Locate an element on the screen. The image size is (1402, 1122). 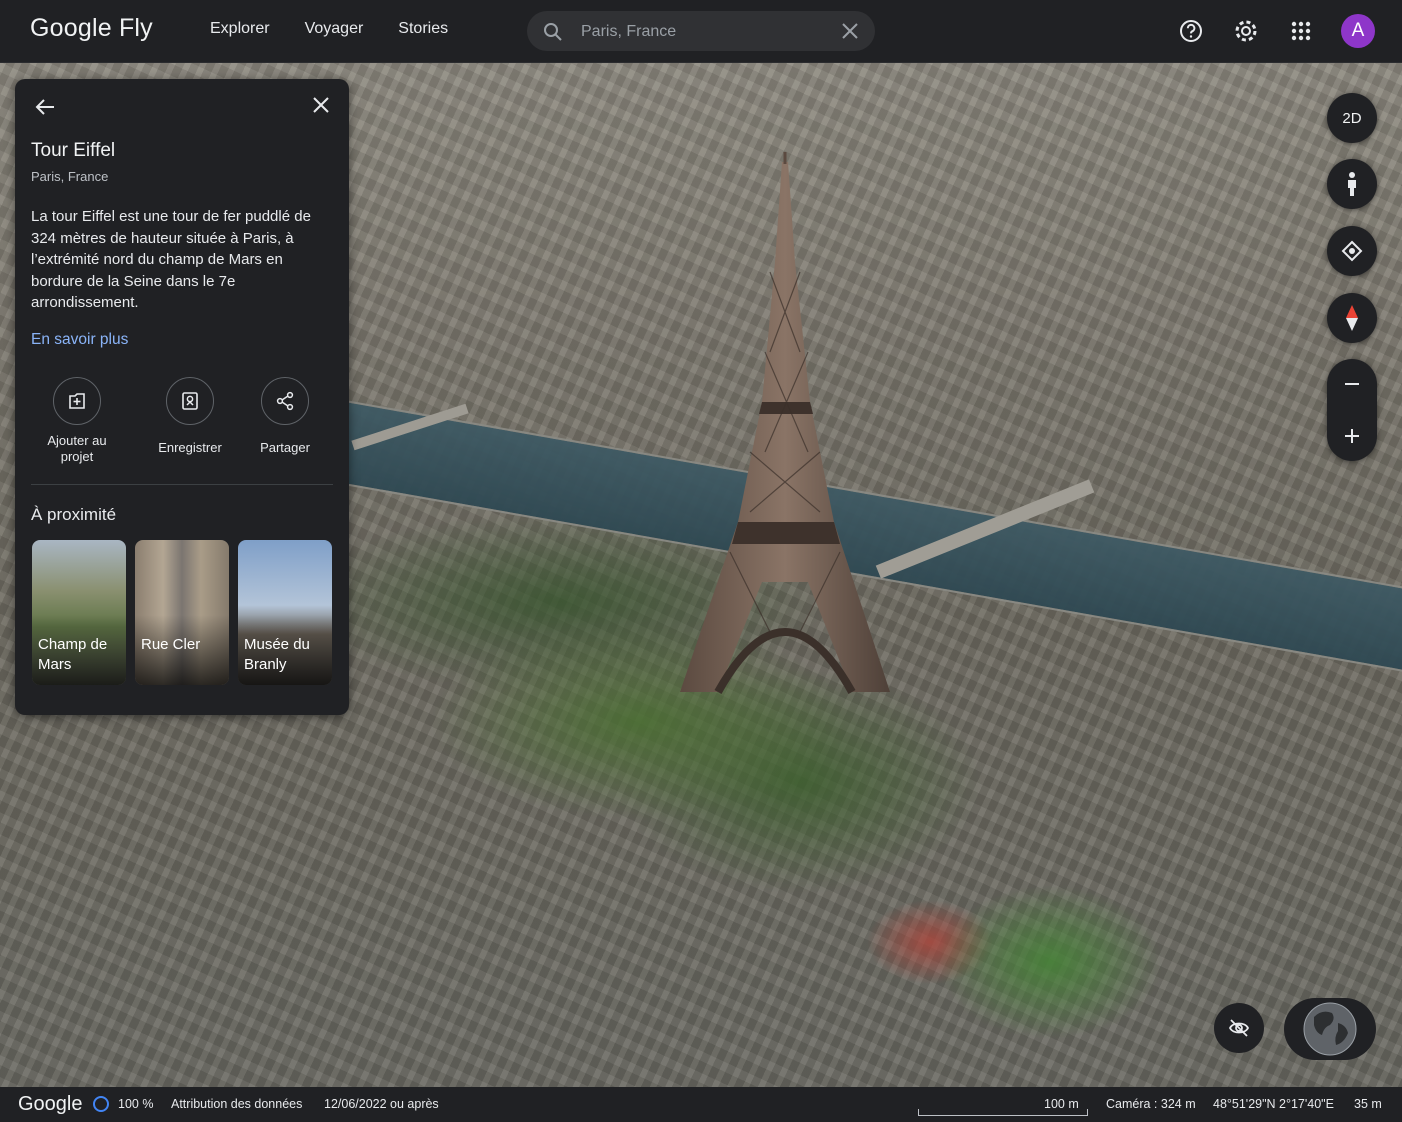
google-logo: Google is located at coordinates (50, 1104).